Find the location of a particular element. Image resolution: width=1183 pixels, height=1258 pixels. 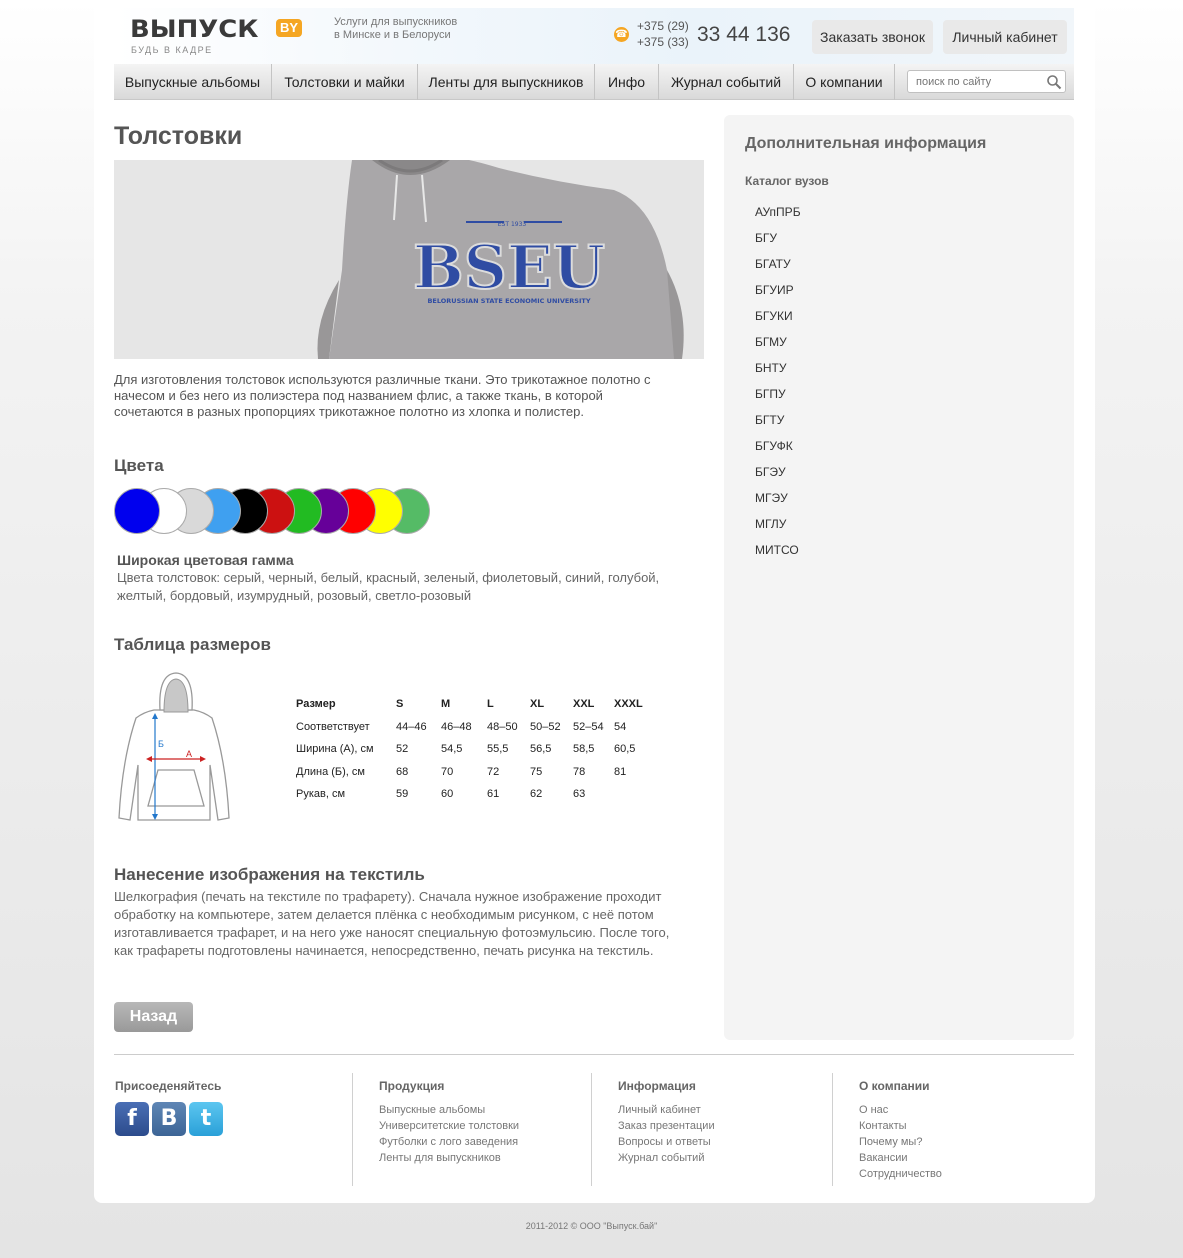

size-table-cell: 62 is located at coordinates (536, 794).